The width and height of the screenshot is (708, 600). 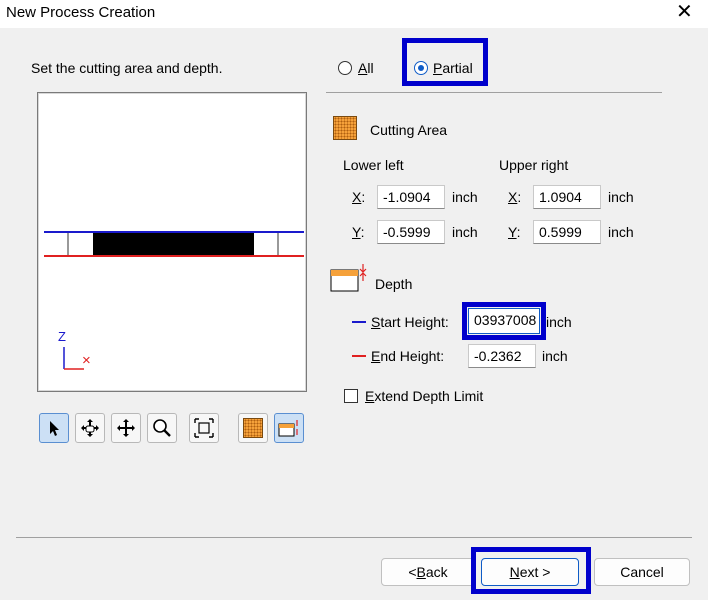 I want to click on end-height-input: -0.2362, so click(x=502, y=356).